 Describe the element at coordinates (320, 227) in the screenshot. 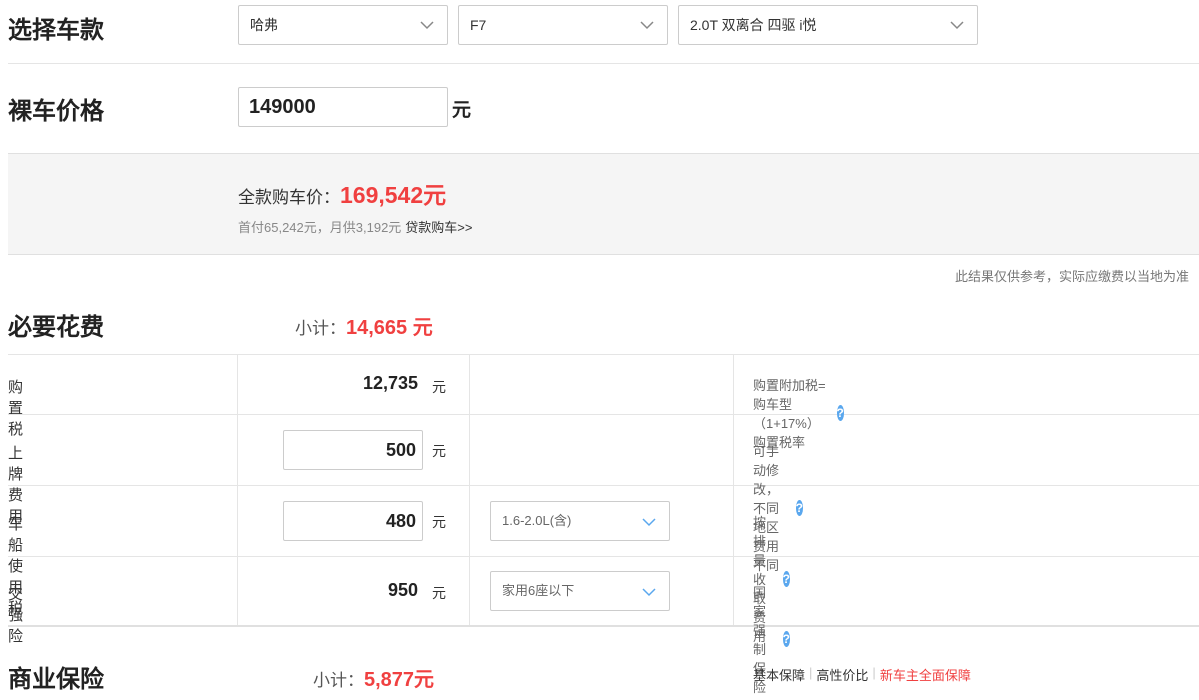

I see `down-payment-text: 首付65,242元，月供3,192元` at that location.